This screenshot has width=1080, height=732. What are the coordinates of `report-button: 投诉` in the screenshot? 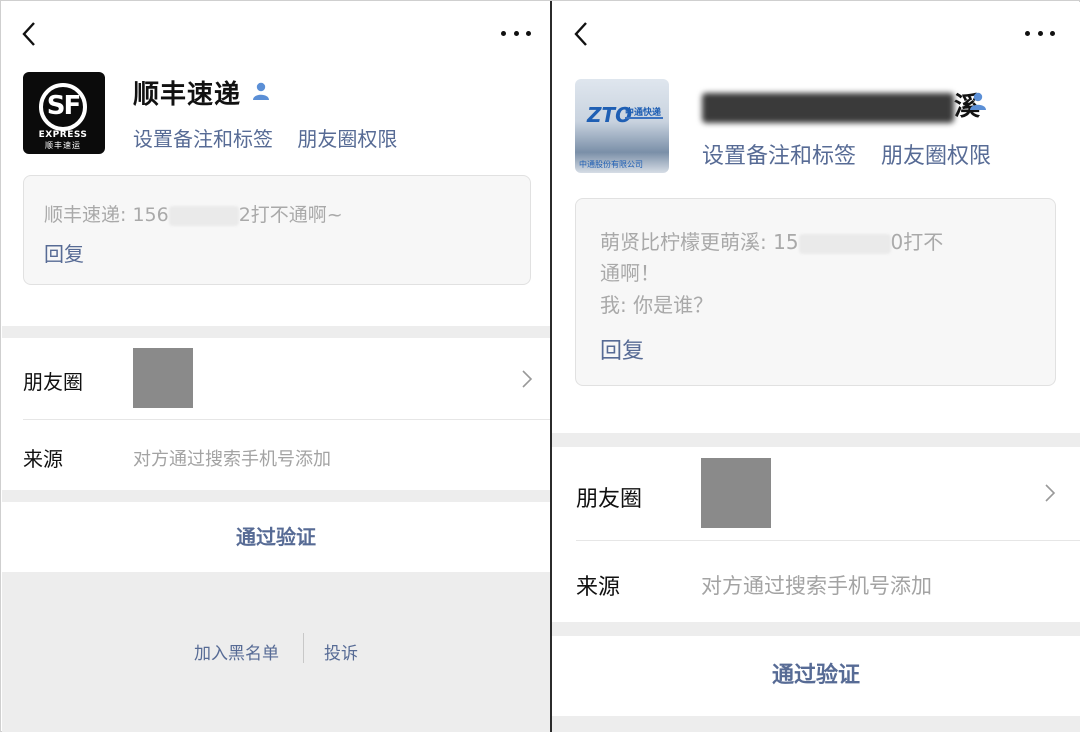 It's located at (341, 651).